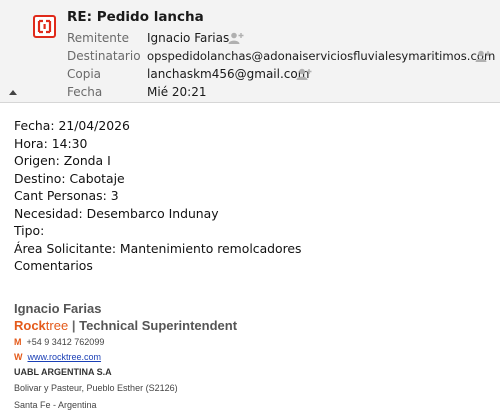  I want to click on body-line: Necesidad: Desembarco Indunay, so click(116, 213).